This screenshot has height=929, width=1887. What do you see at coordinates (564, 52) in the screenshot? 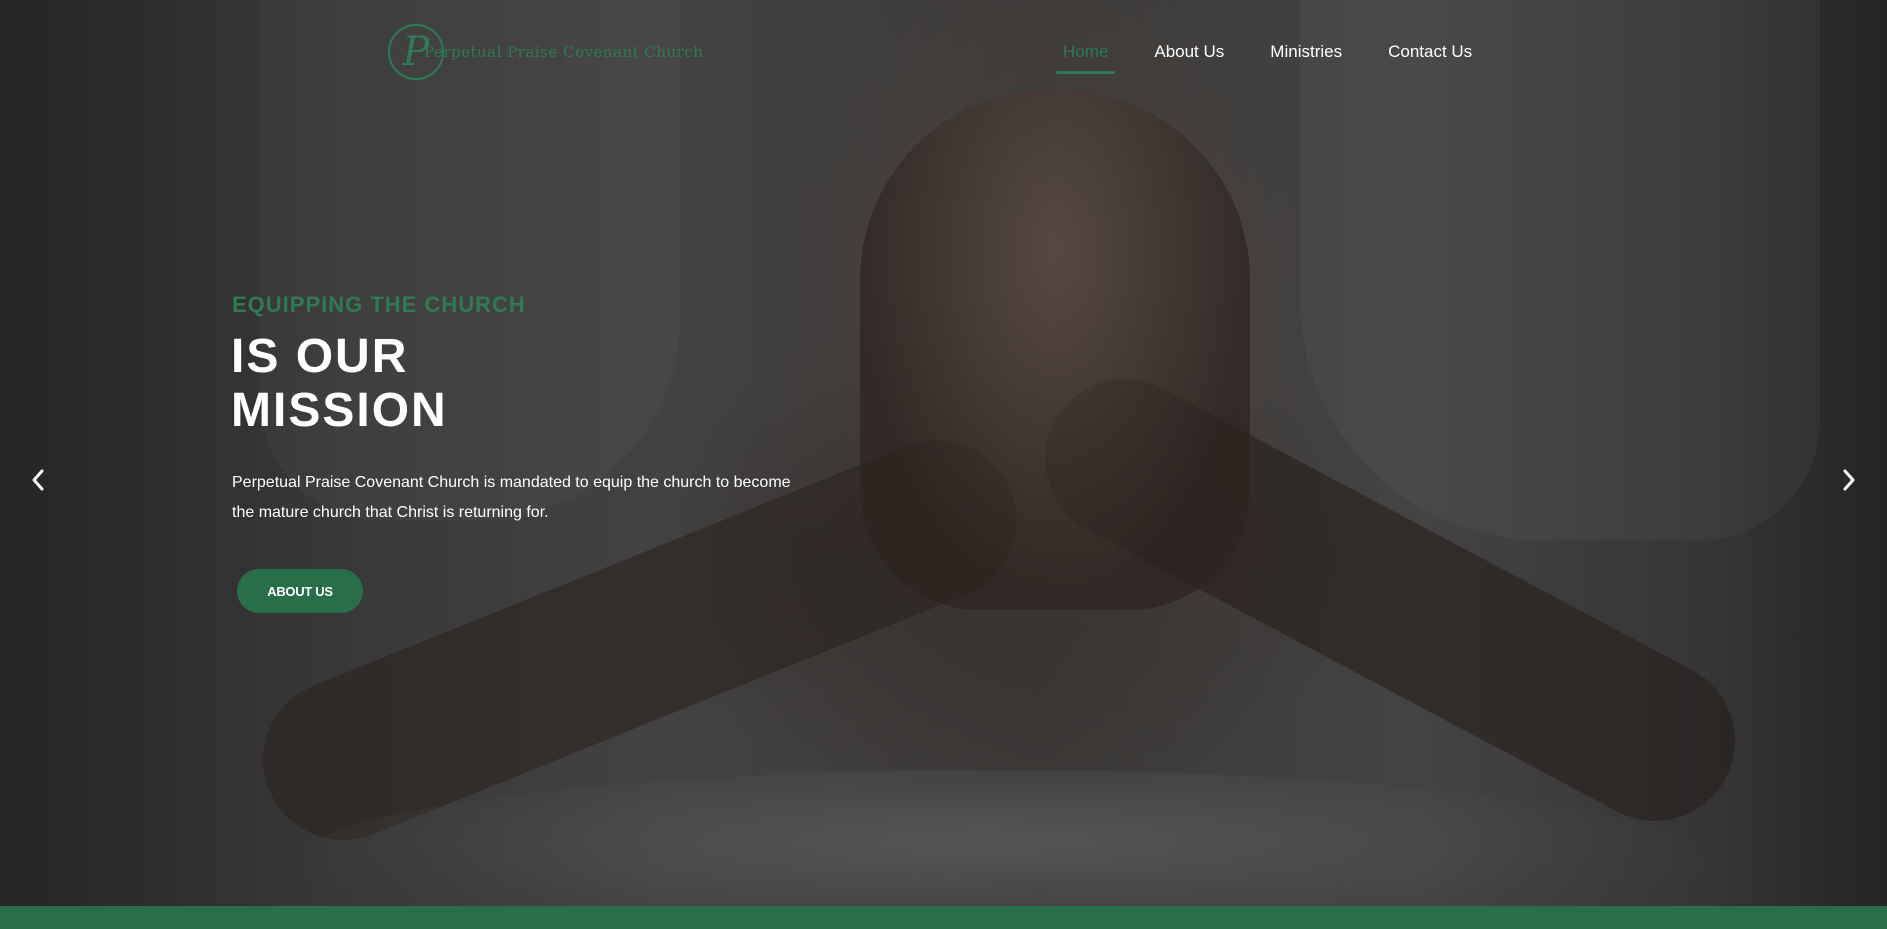
I see `logo-text: Perpetual Praise Covenant Church` at bounding box center [564, 52].